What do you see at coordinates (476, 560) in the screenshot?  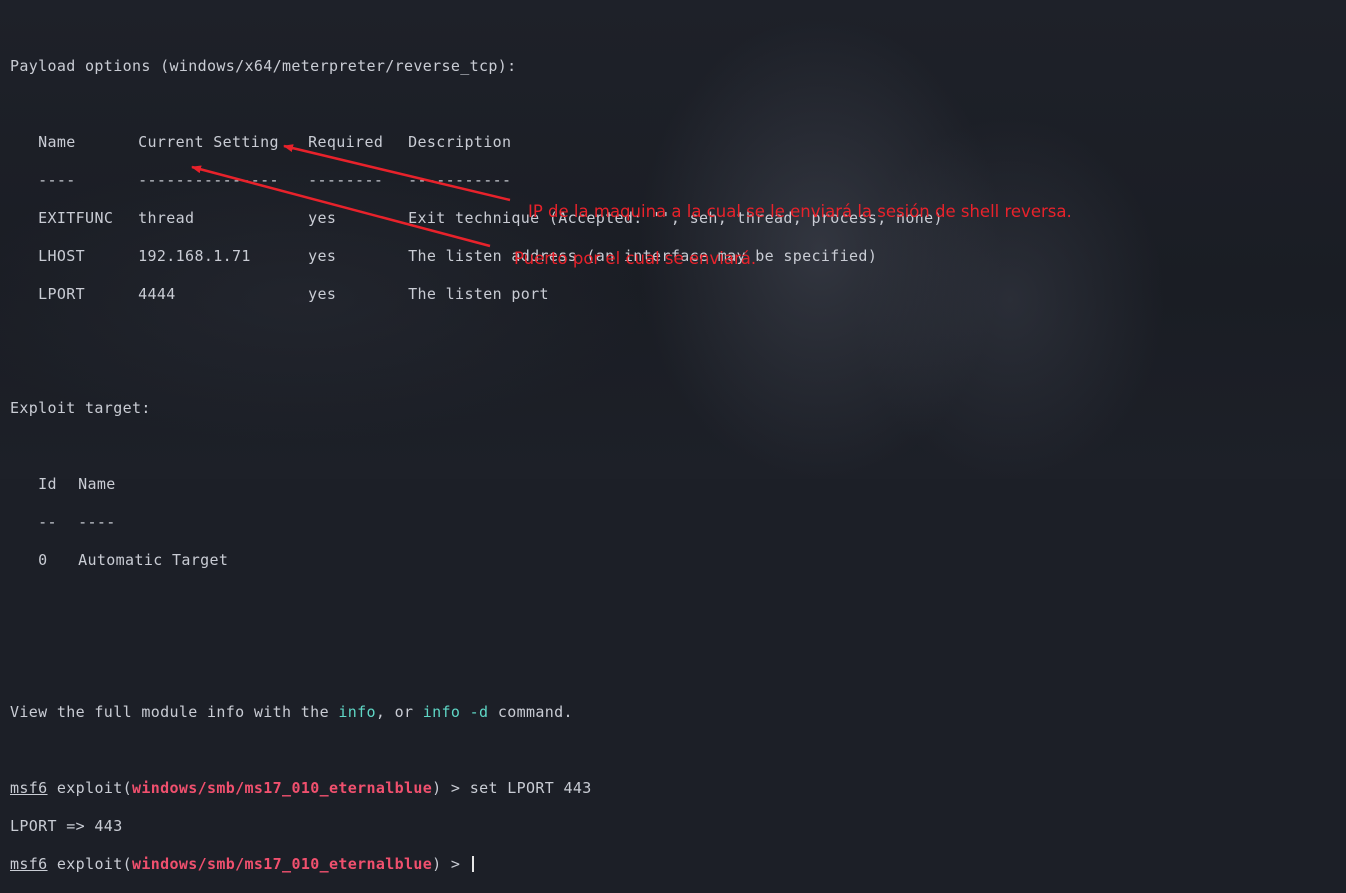 I see `target-row: 0 Automatic Target` at bounding box center [476, 560].